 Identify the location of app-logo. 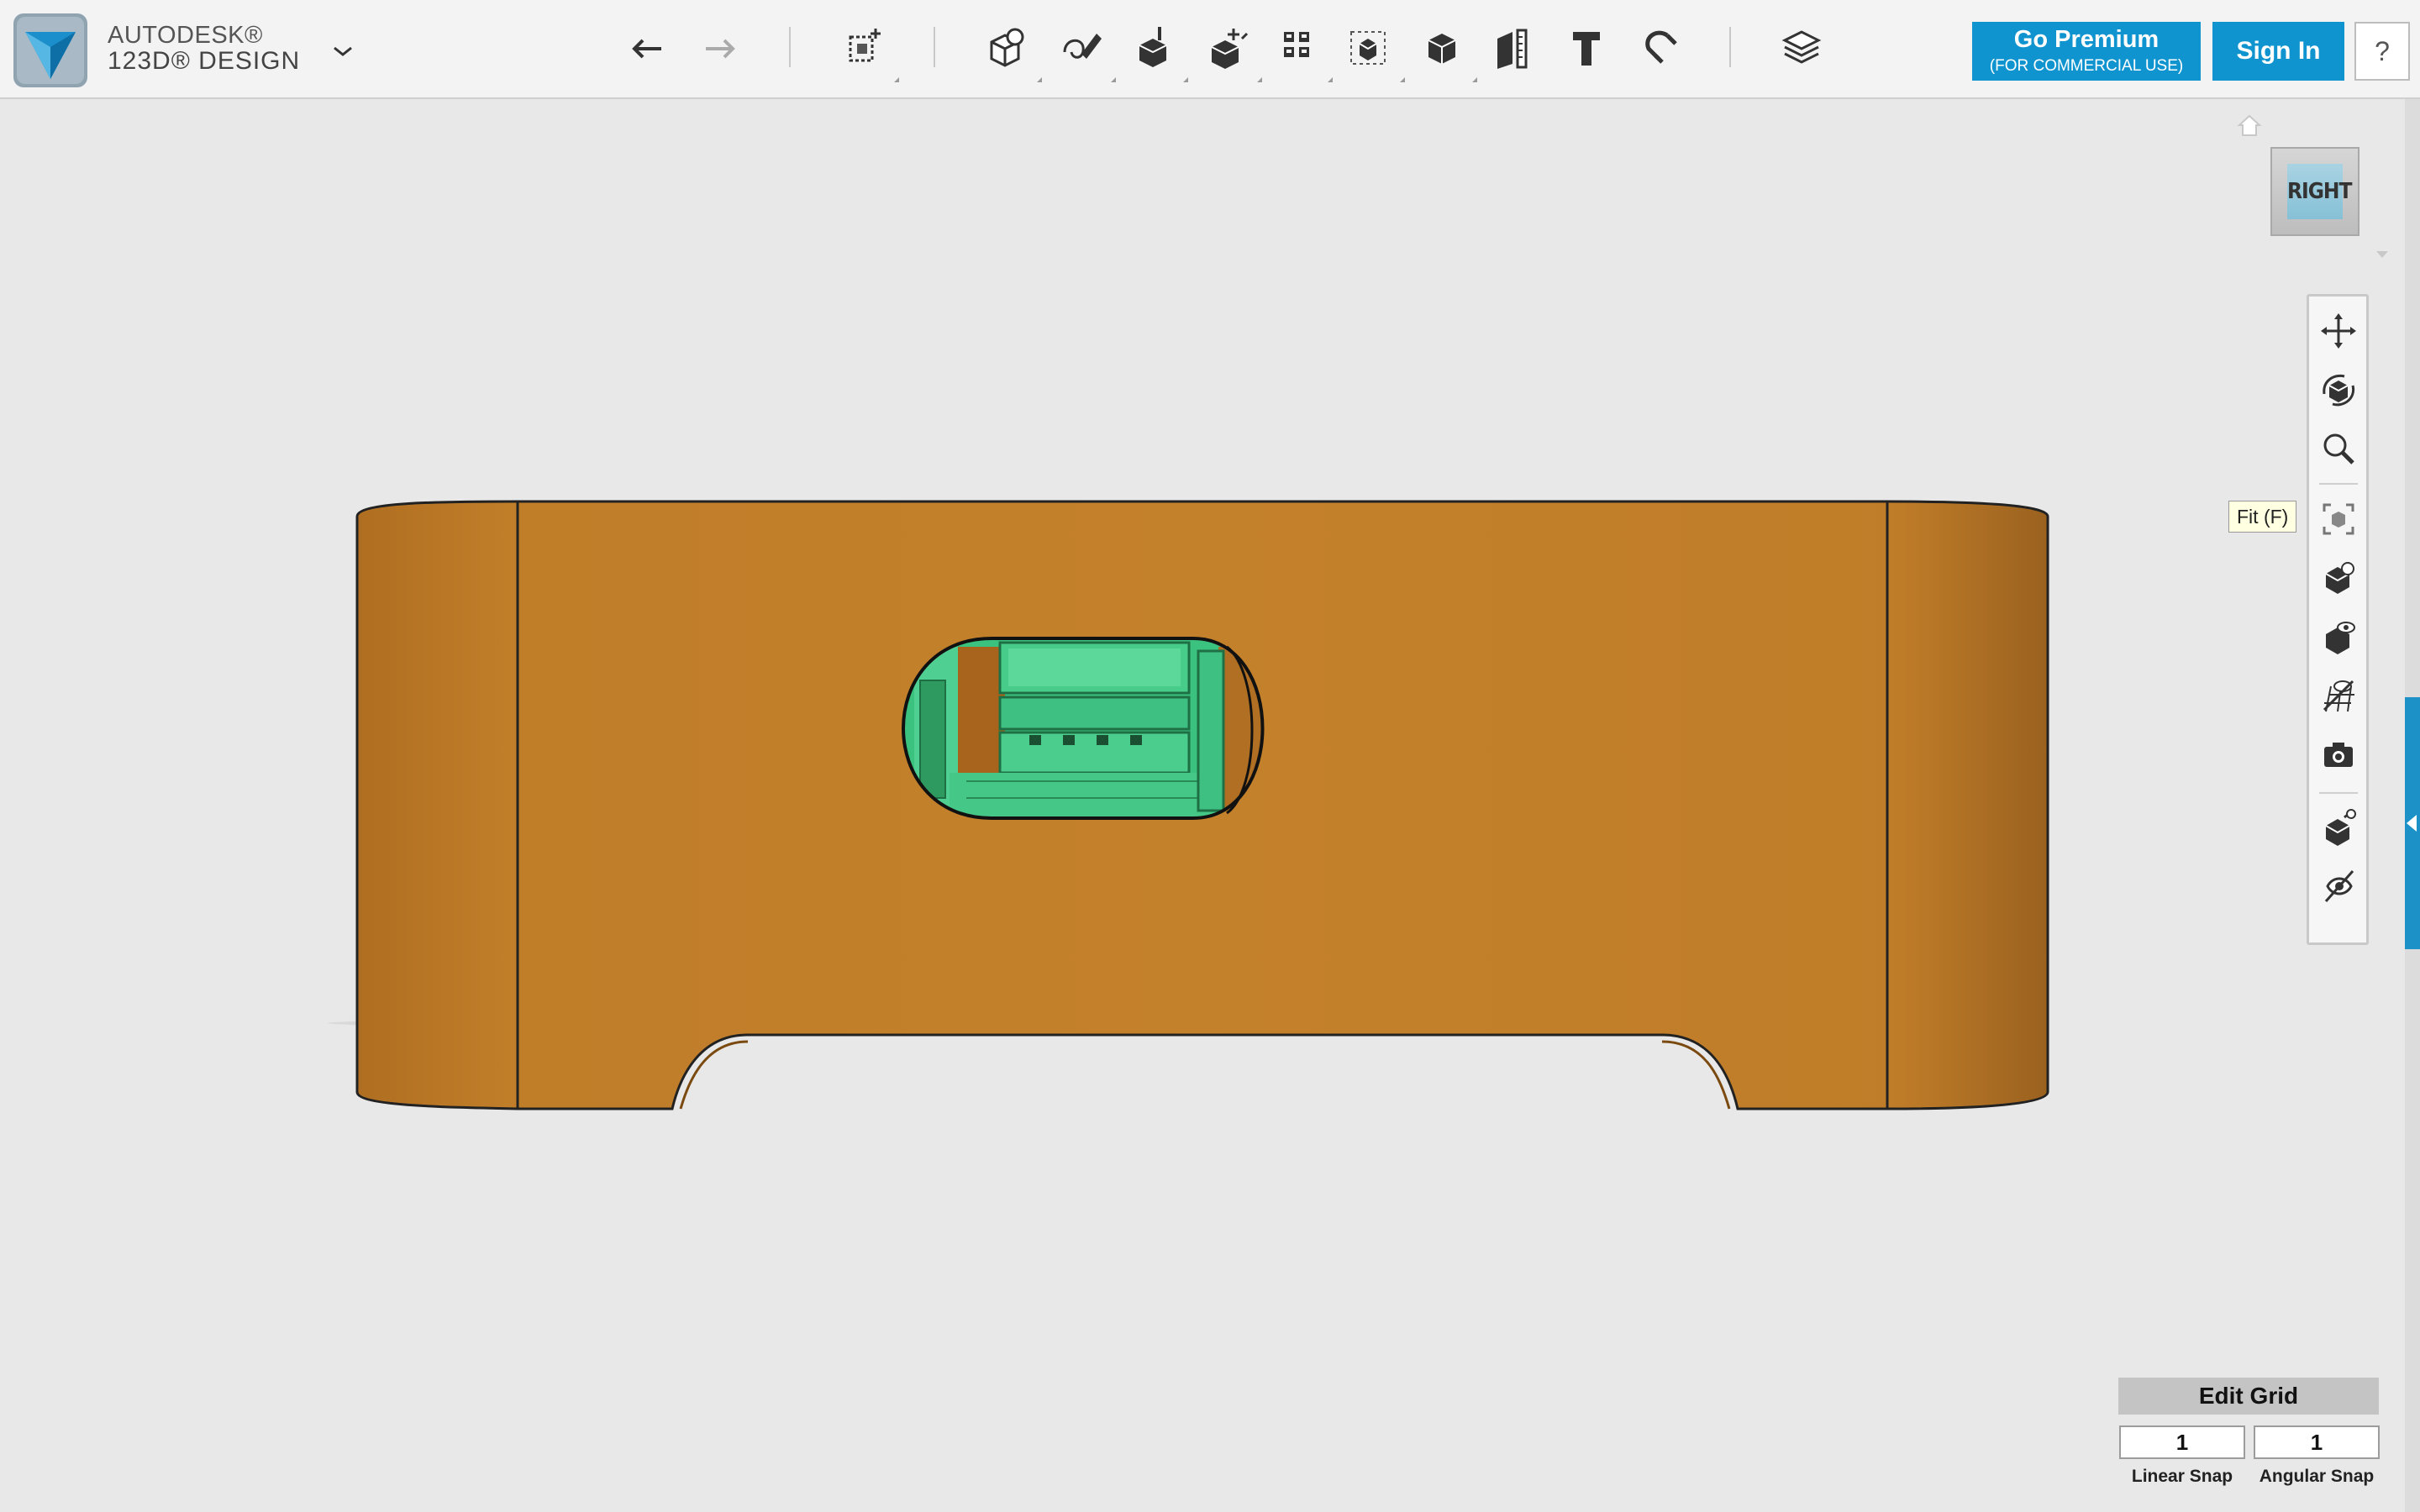
(50, 50).